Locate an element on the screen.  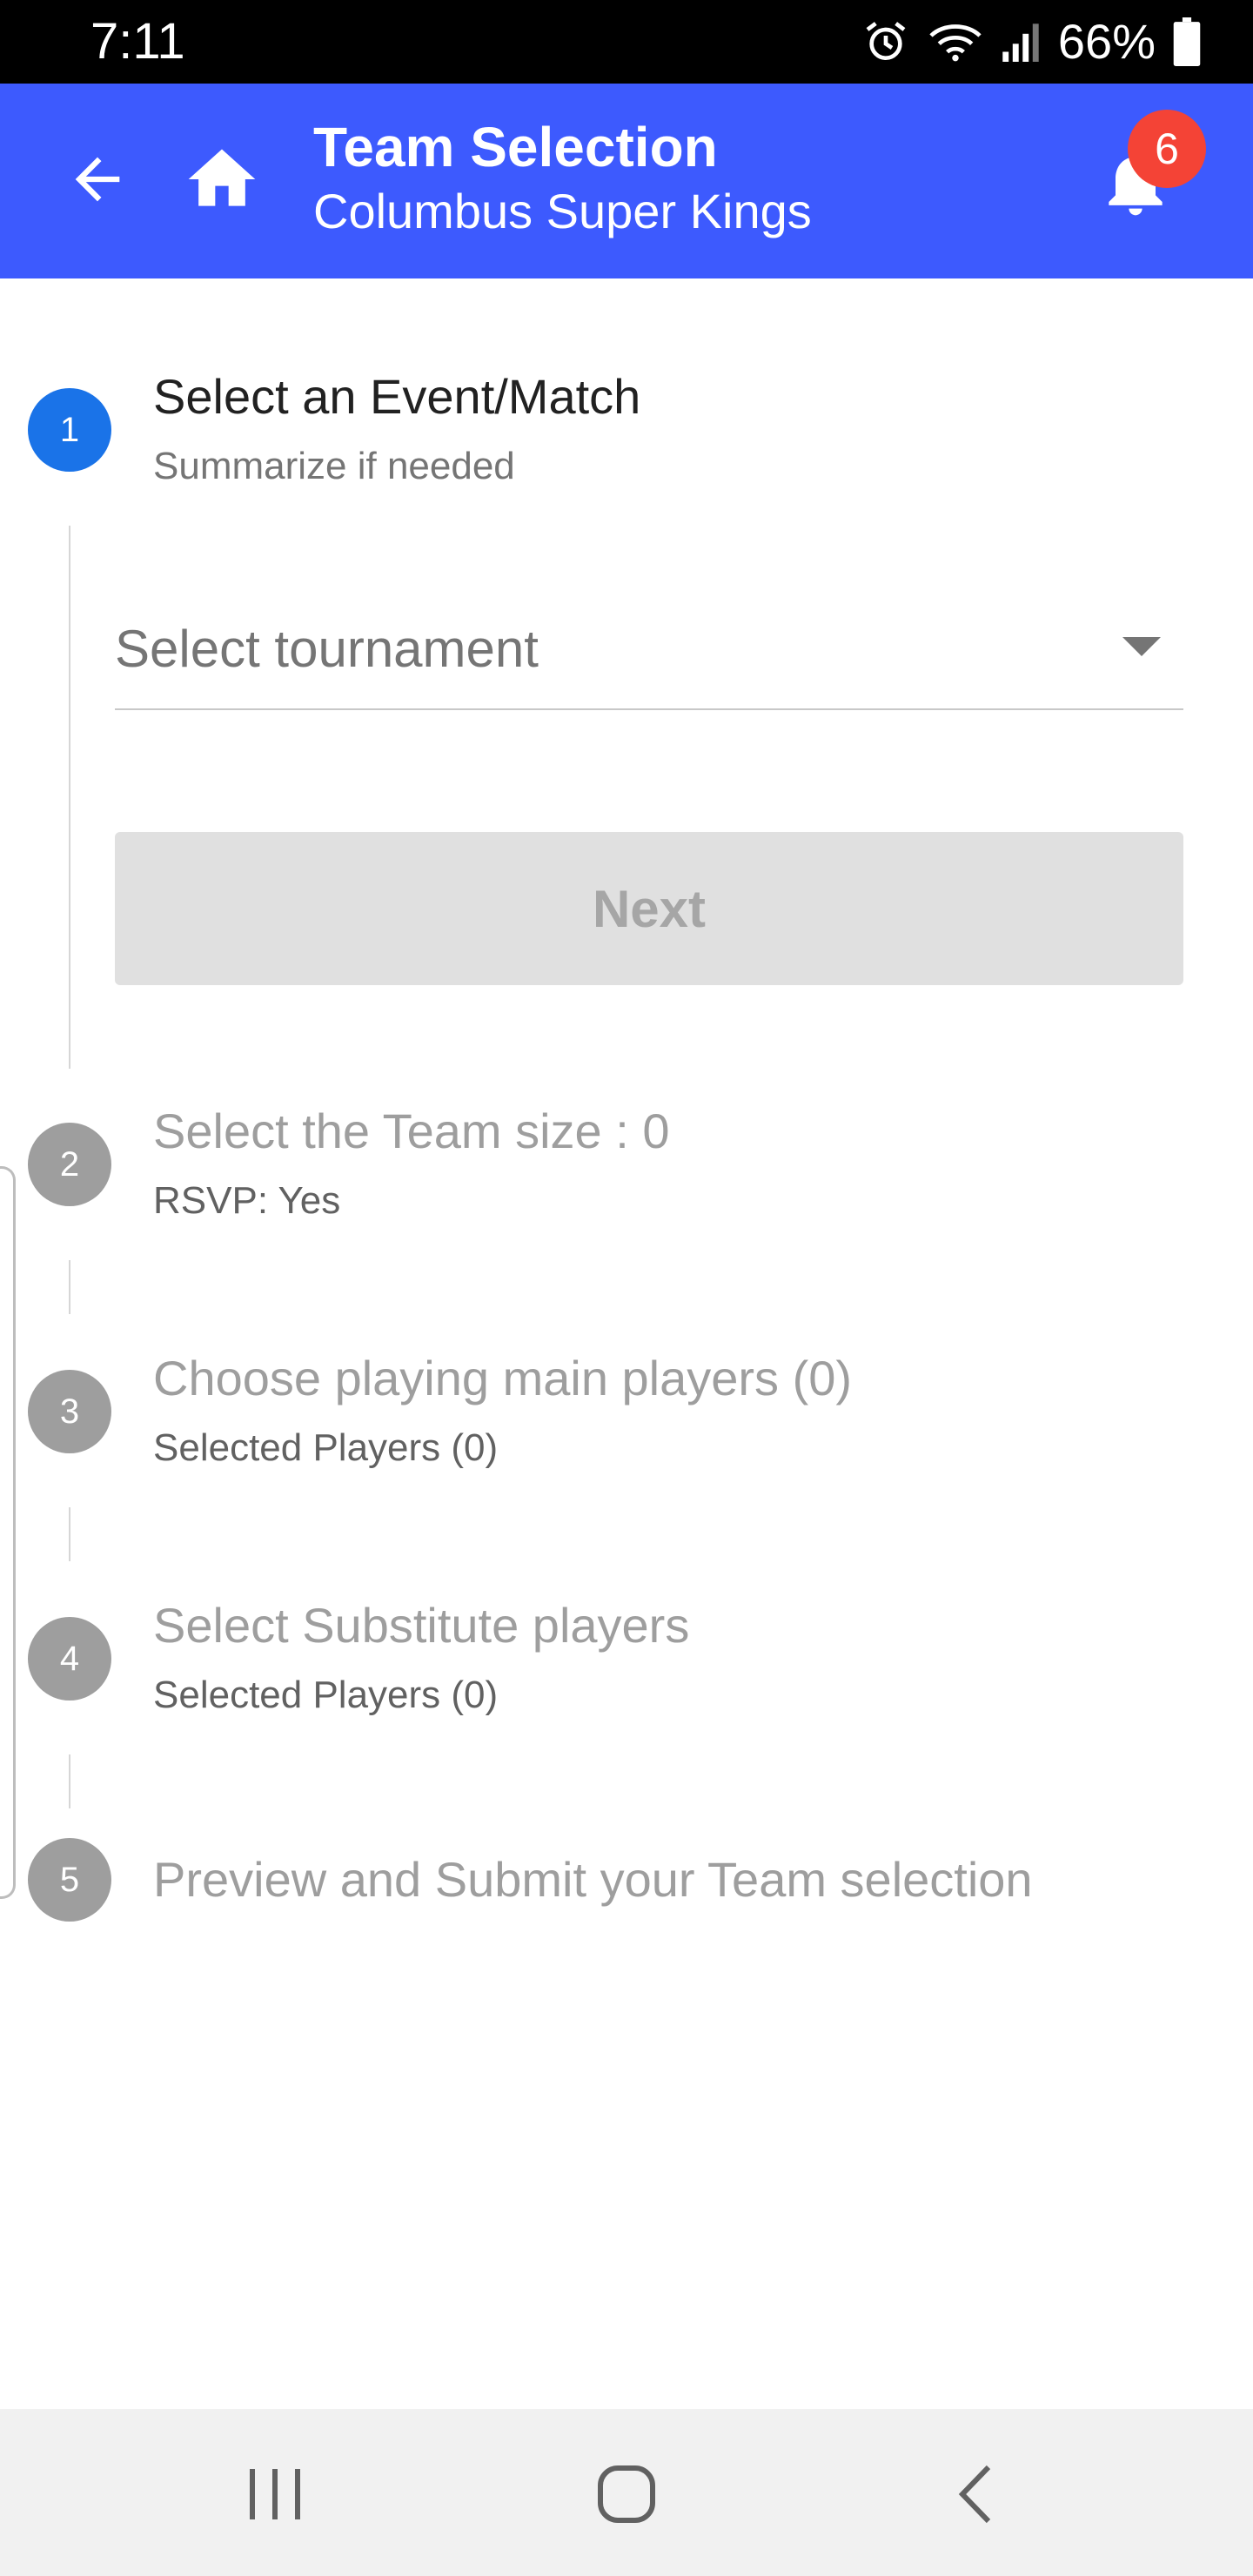
home-button is located at coordinates (222, 181).